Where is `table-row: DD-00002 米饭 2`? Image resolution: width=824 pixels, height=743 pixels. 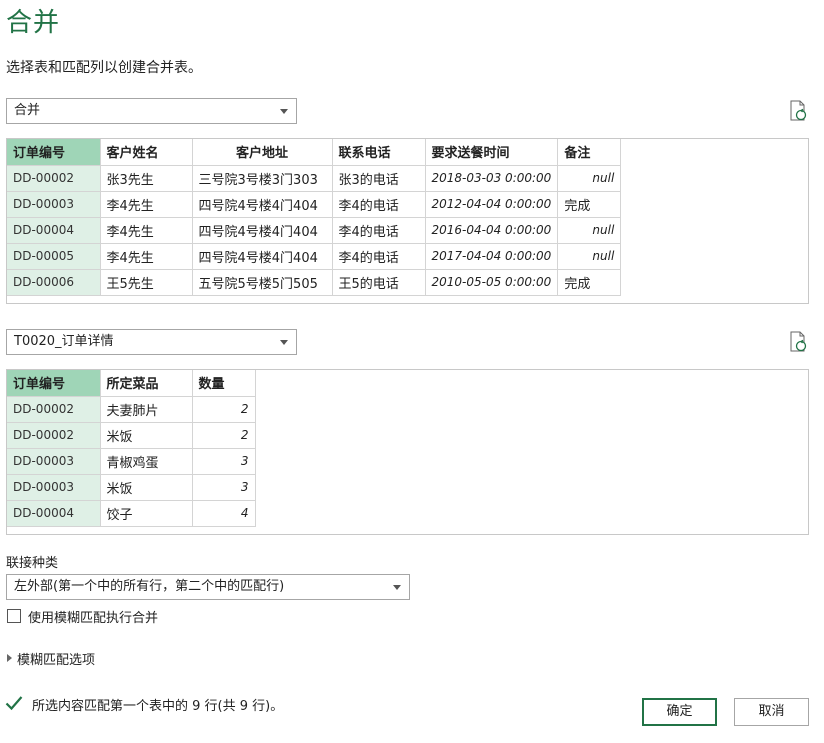
table-row: DD-00002 米饭 2 is located at coordinates (131, 435).